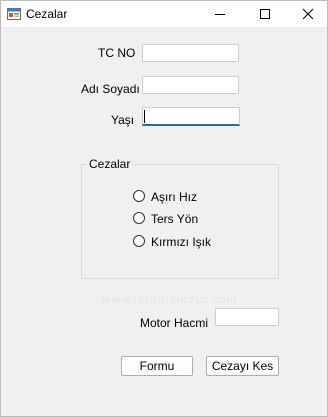 This screenshot has width=328, height=417. I want to click on yasi-field, so click(191, 116).